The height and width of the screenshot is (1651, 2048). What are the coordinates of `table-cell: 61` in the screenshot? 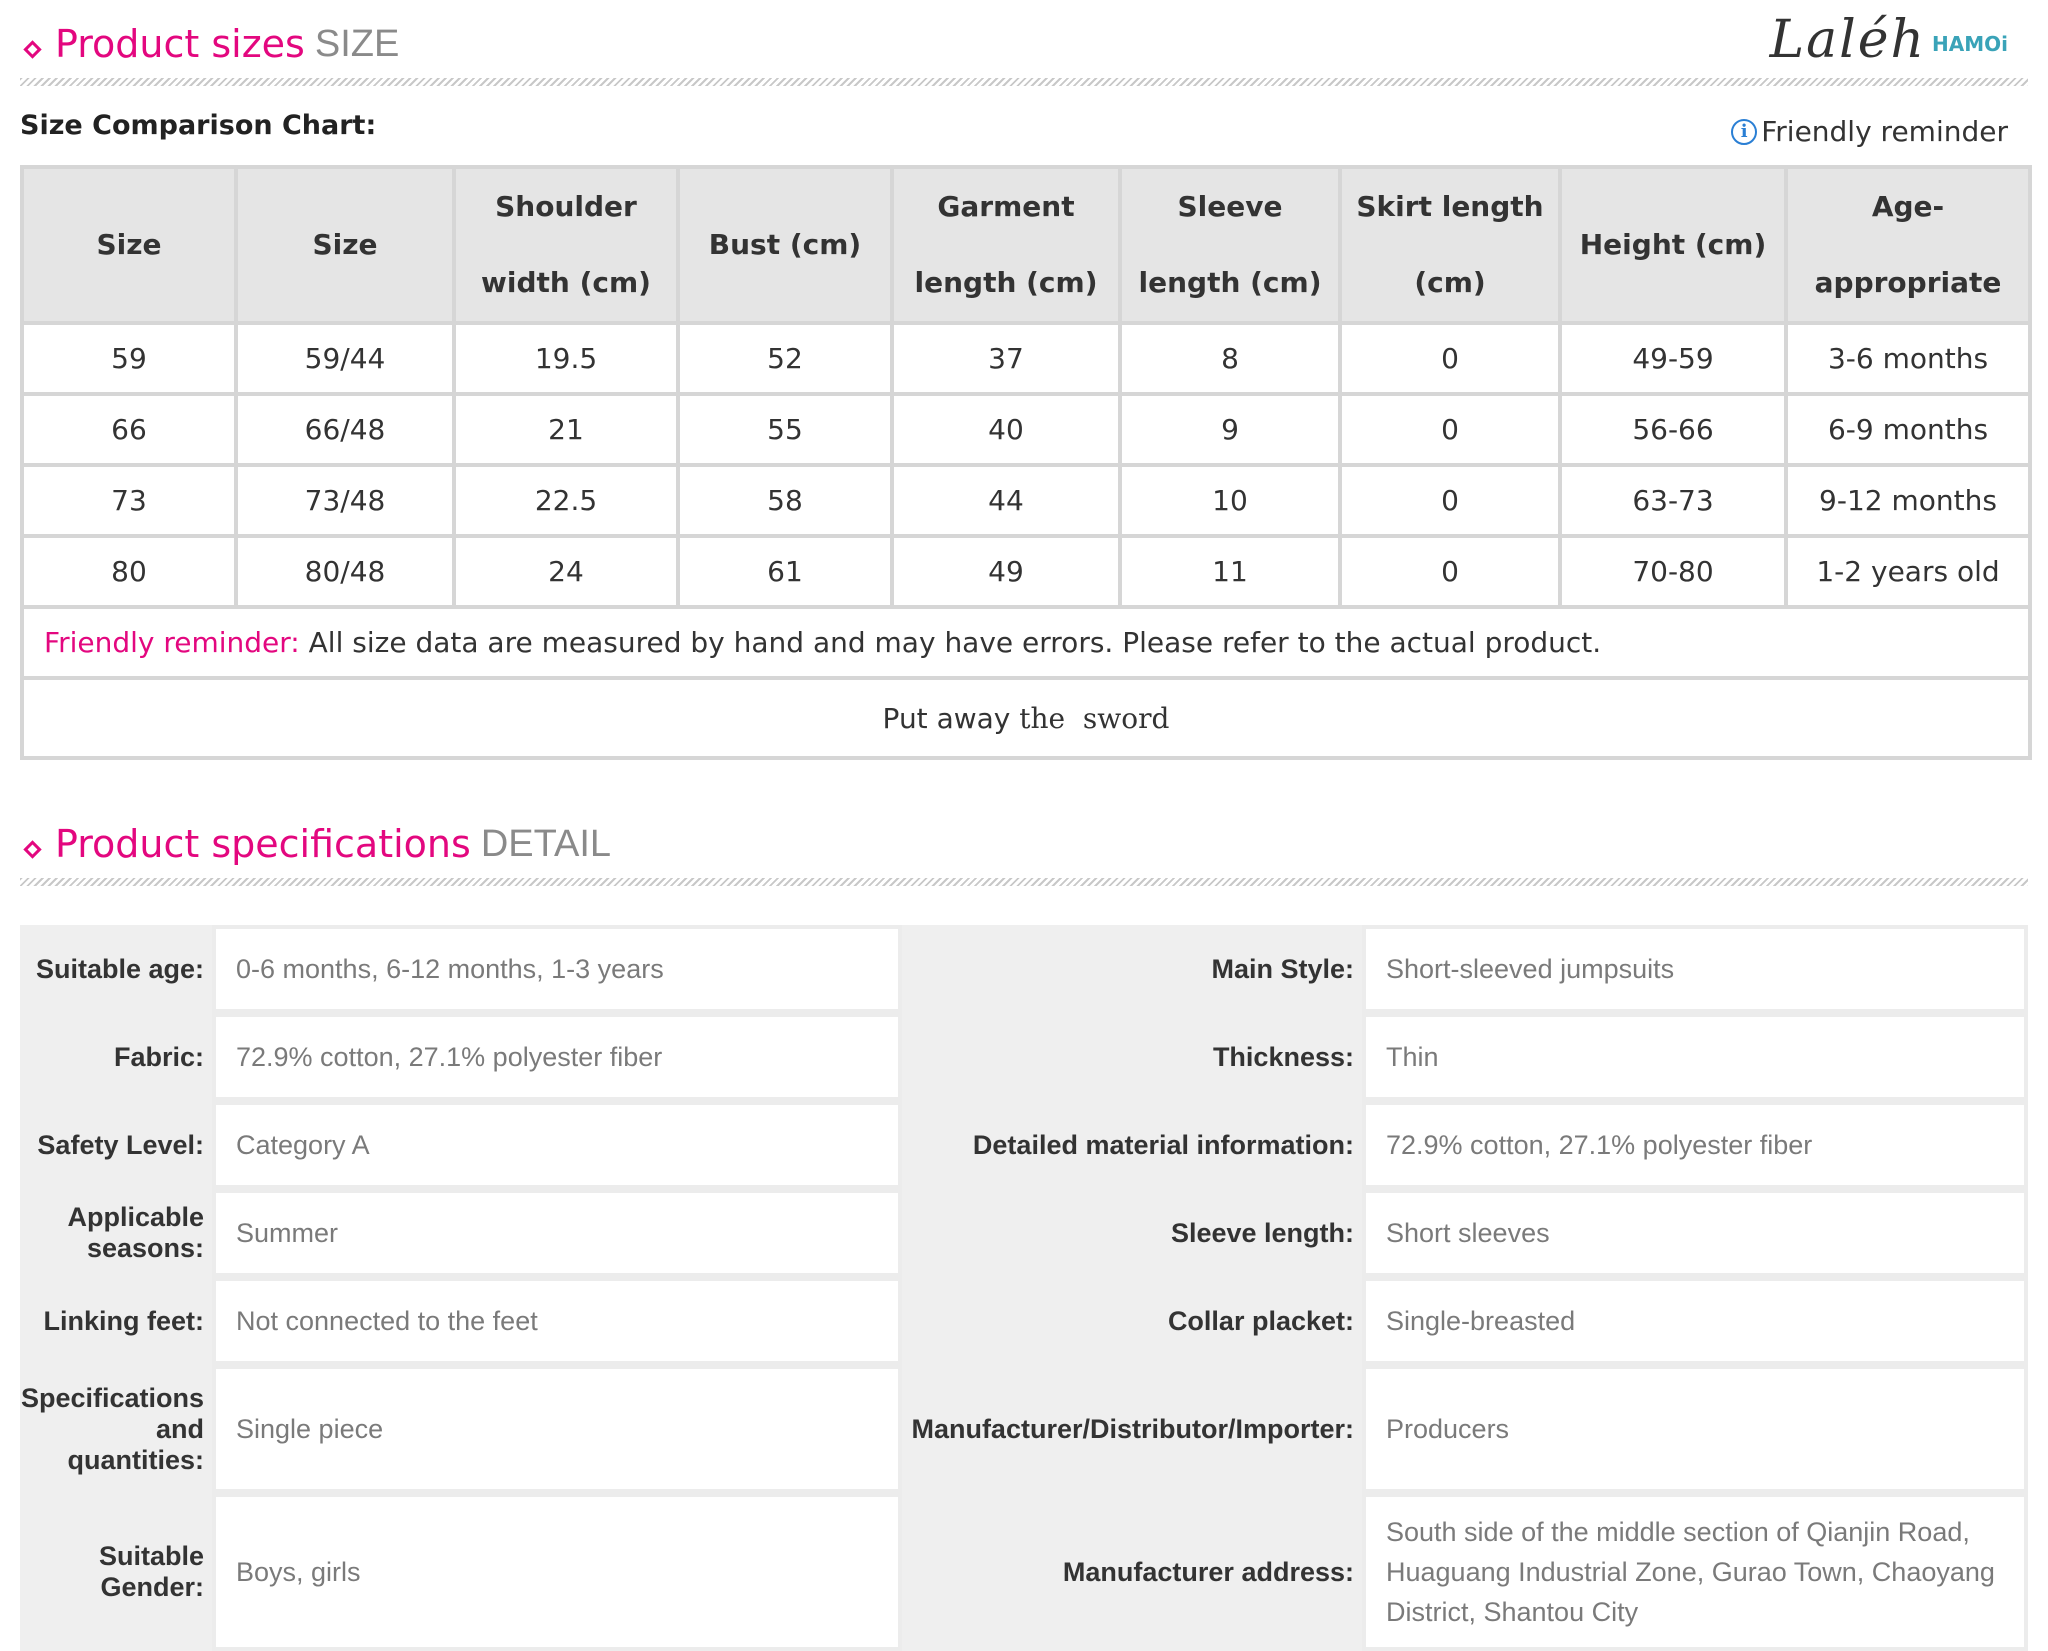 It's located at (785, 571).